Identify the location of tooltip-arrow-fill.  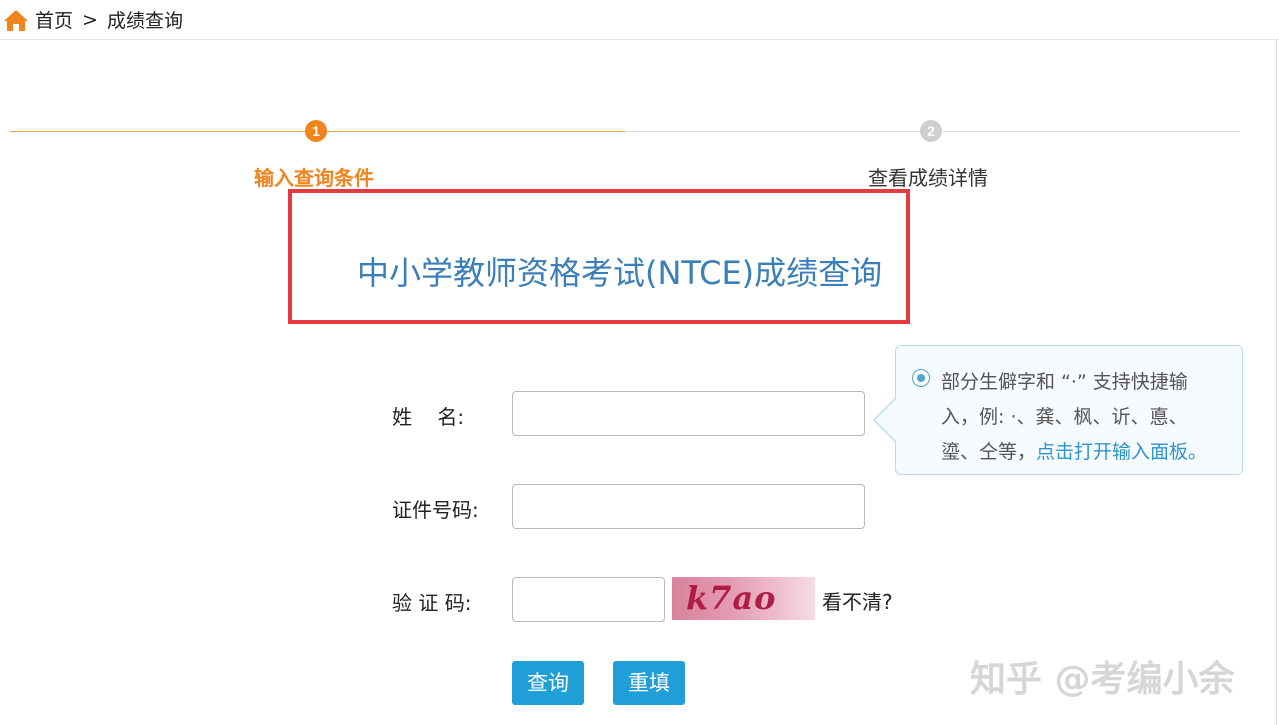
(885, 420).